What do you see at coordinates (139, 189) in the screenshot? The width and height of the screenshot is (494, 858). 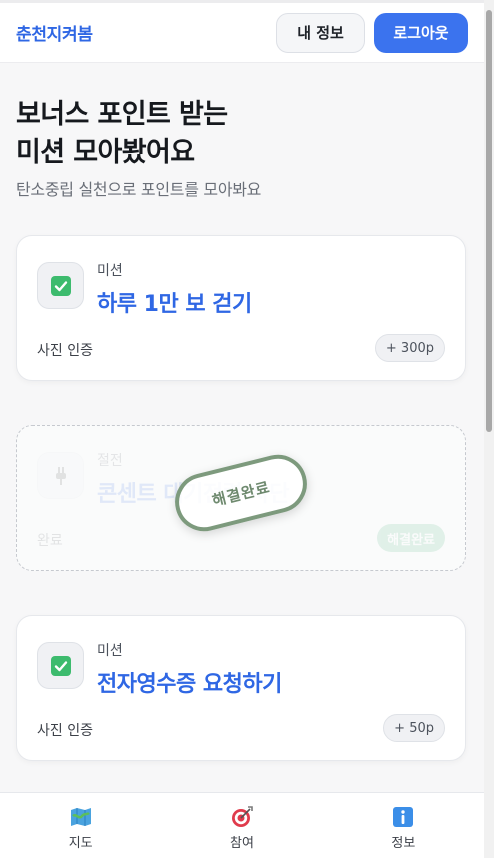 I see `page-subtitle: 탄소중립 실천으로 포인트를 모아봐요` at bounding box center [139, 189].